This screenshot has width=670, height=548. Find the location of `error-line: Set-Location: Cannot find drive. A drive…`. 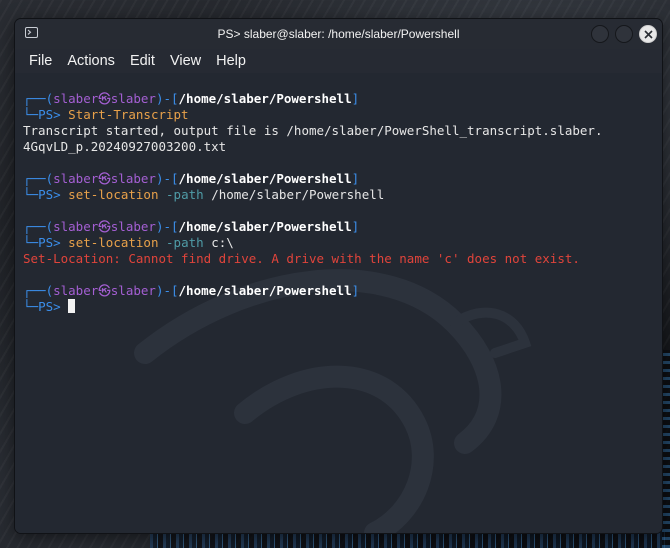

error-line: Set-Location: Cannot find drive. A drive… is located at coordinates (301, 258).